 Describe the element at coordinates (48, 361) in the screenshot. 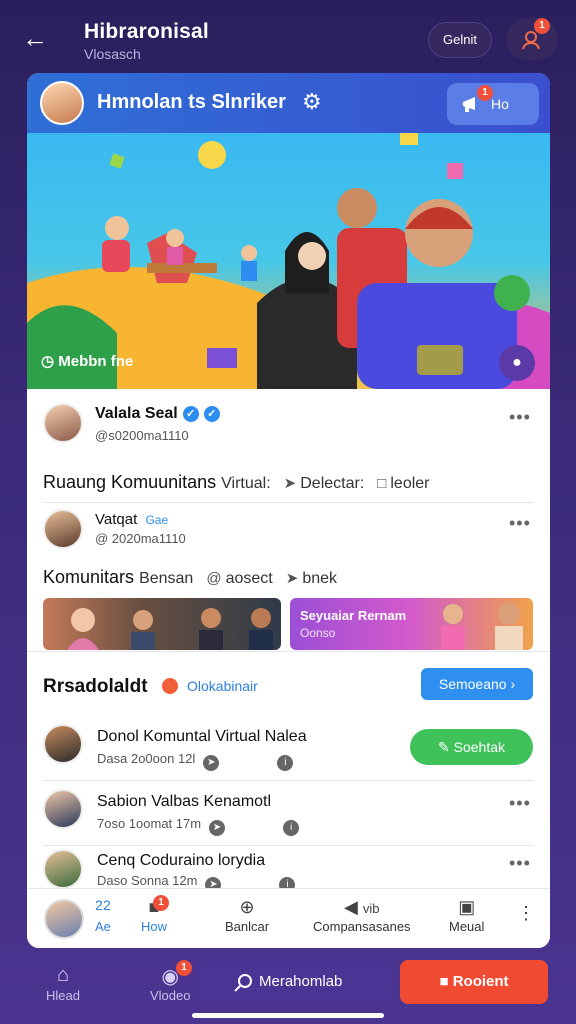

I see `clock-icon: ◷` at that location.